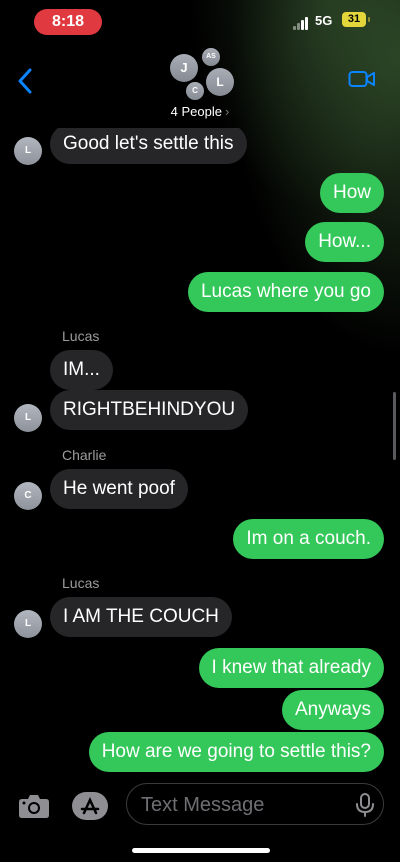  I want to click on received-message: RIGHTBEHINDYOU, so click(149, 410).